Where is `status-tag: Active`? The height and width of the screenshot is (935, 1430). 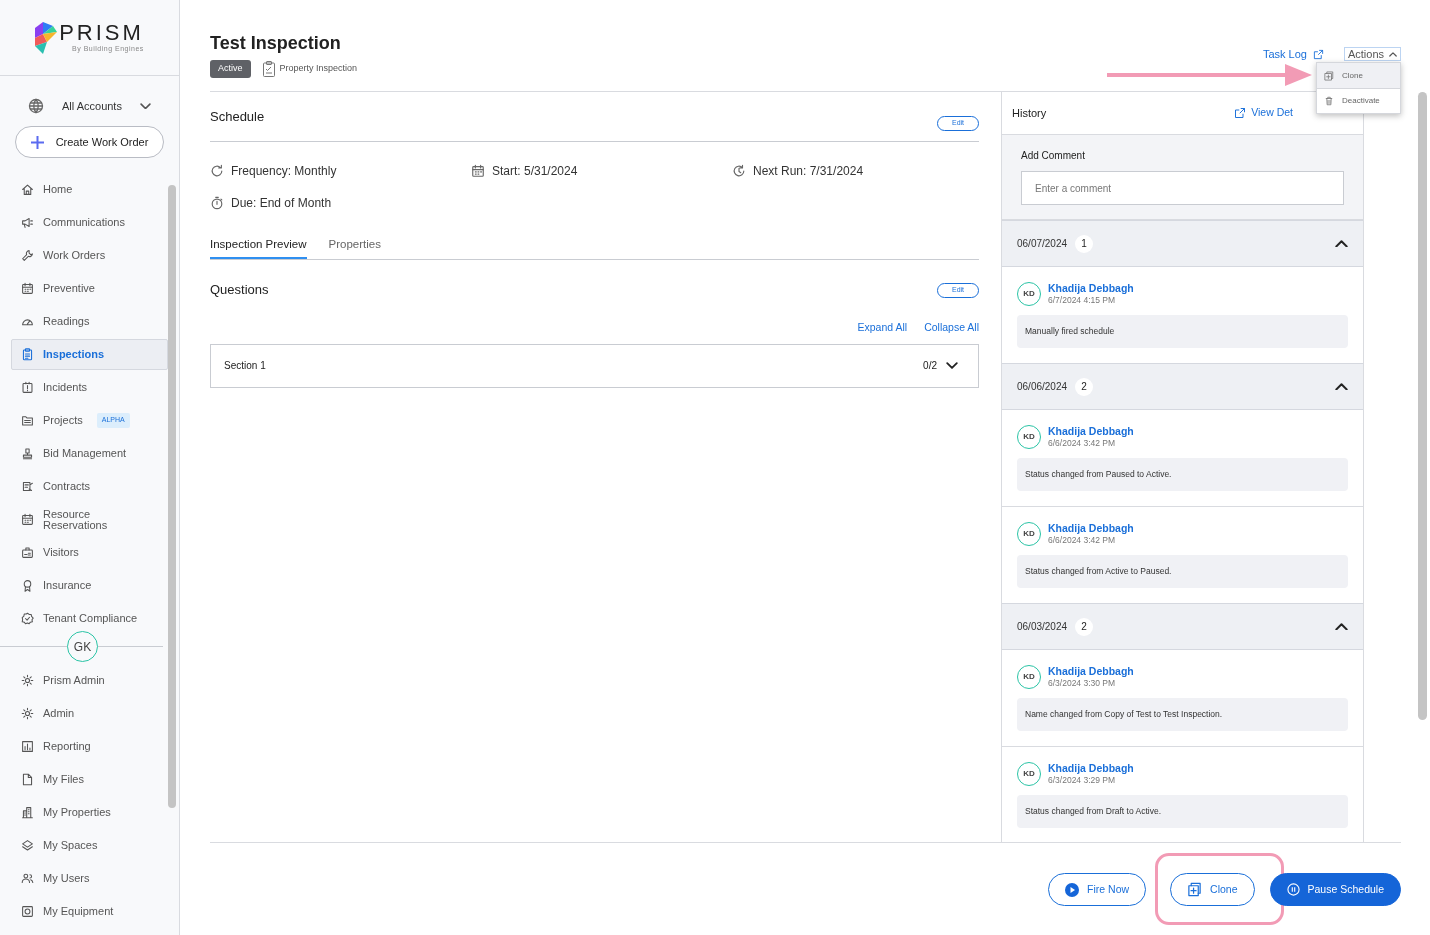 status-tag: Active is located at coordinates (230, 69).